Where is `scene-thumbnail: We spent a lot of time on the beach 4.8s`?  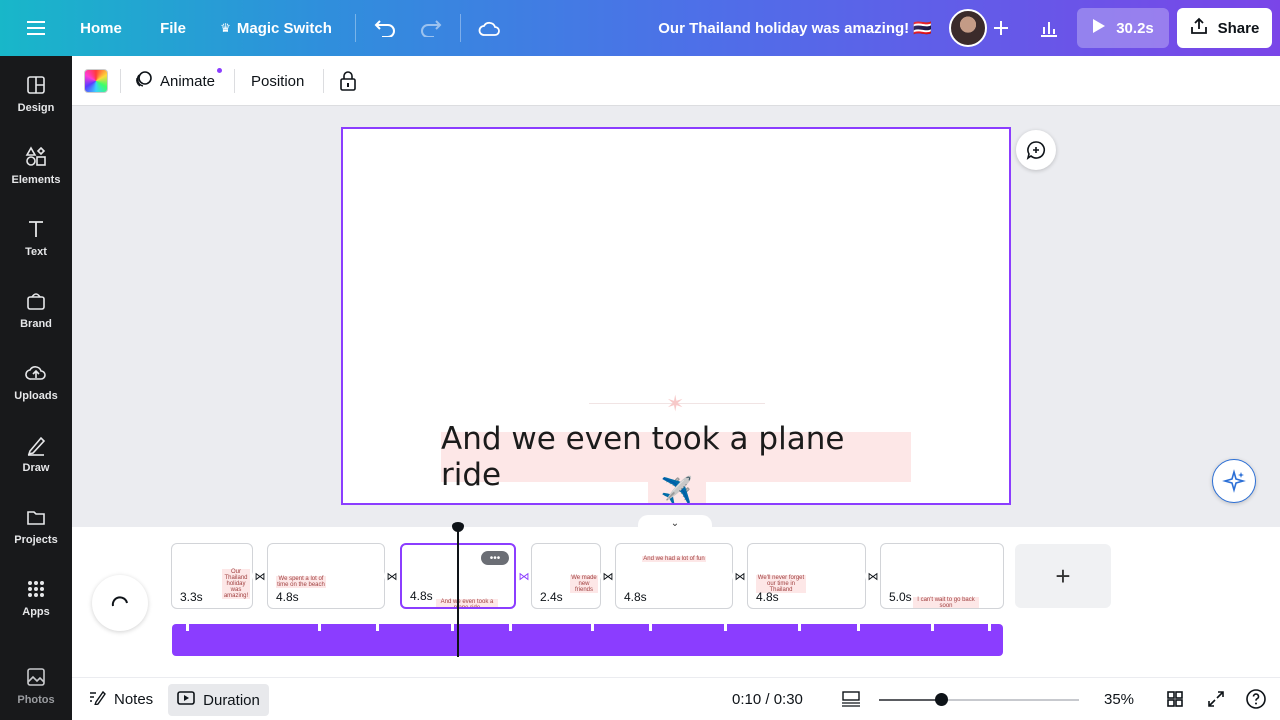
scene-thumbnail: We spent a lot of time on the beach 4.8s is located at coordinates (326, 576).